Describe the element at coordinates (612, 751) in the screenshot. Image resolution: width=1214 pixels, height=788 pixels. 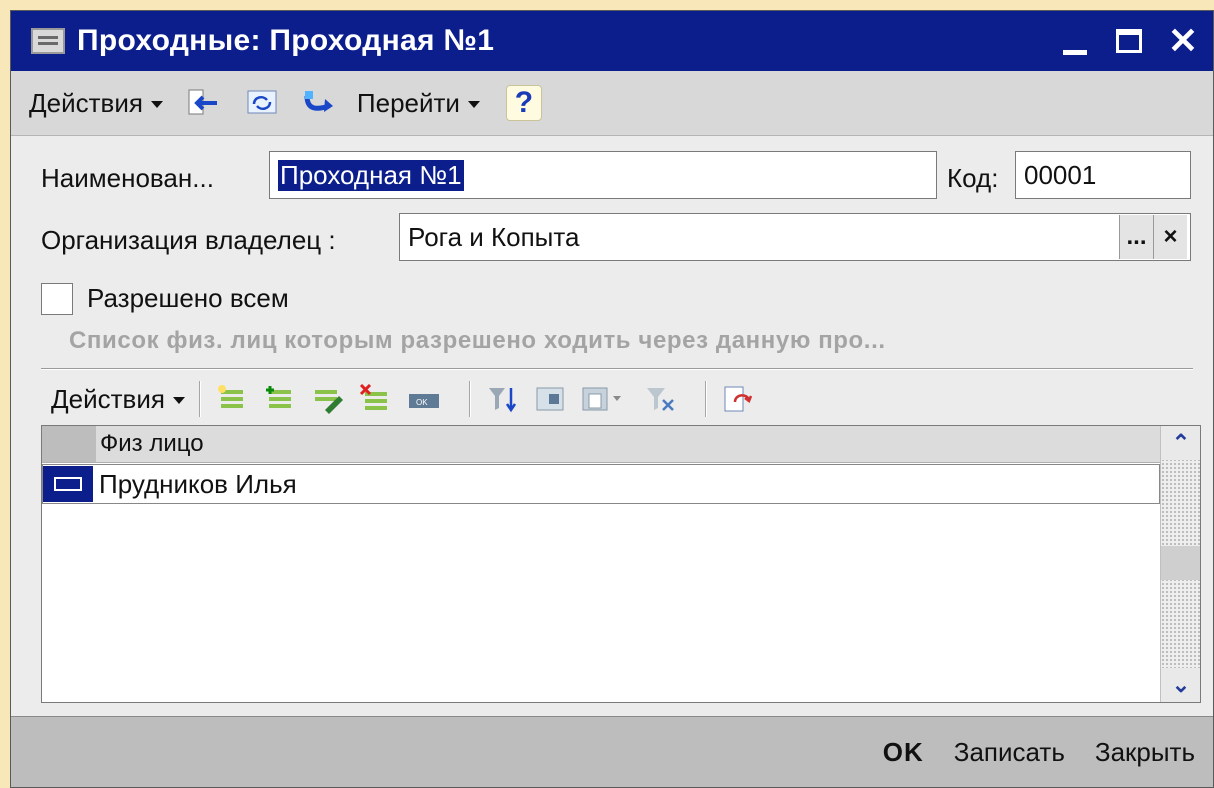
I see `footer-bar: OK Записать Закрыть` at that location.